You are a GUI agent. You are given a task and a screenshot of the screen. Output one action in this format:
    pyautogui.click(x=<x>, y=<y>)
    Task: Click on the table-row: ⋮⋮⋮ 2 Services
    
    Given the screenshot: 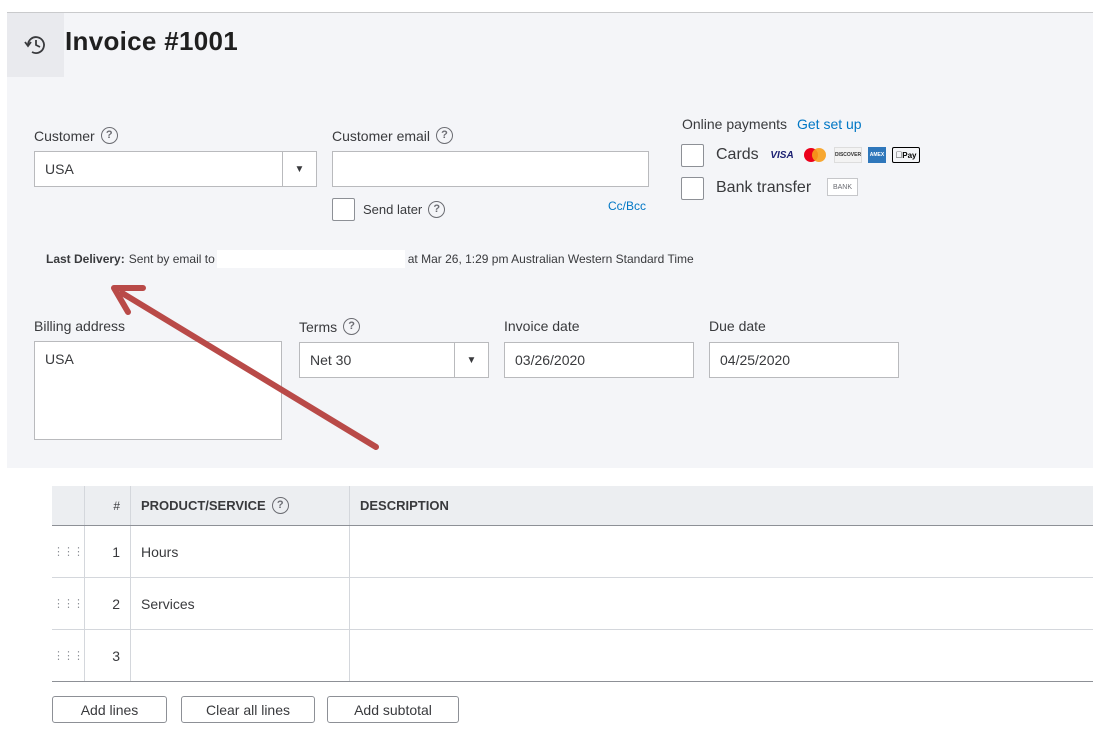 What is the action you would take?
    pyautogui.click(x=572, y=604)
    